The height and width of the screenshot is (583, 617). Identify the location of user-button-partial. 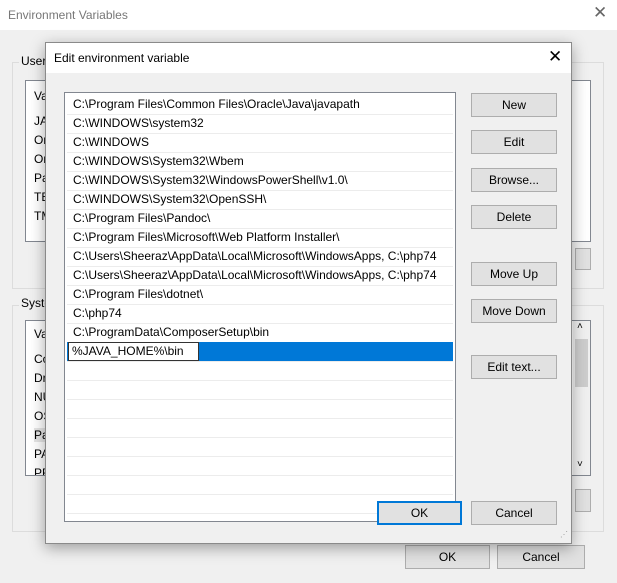
(583, 259).